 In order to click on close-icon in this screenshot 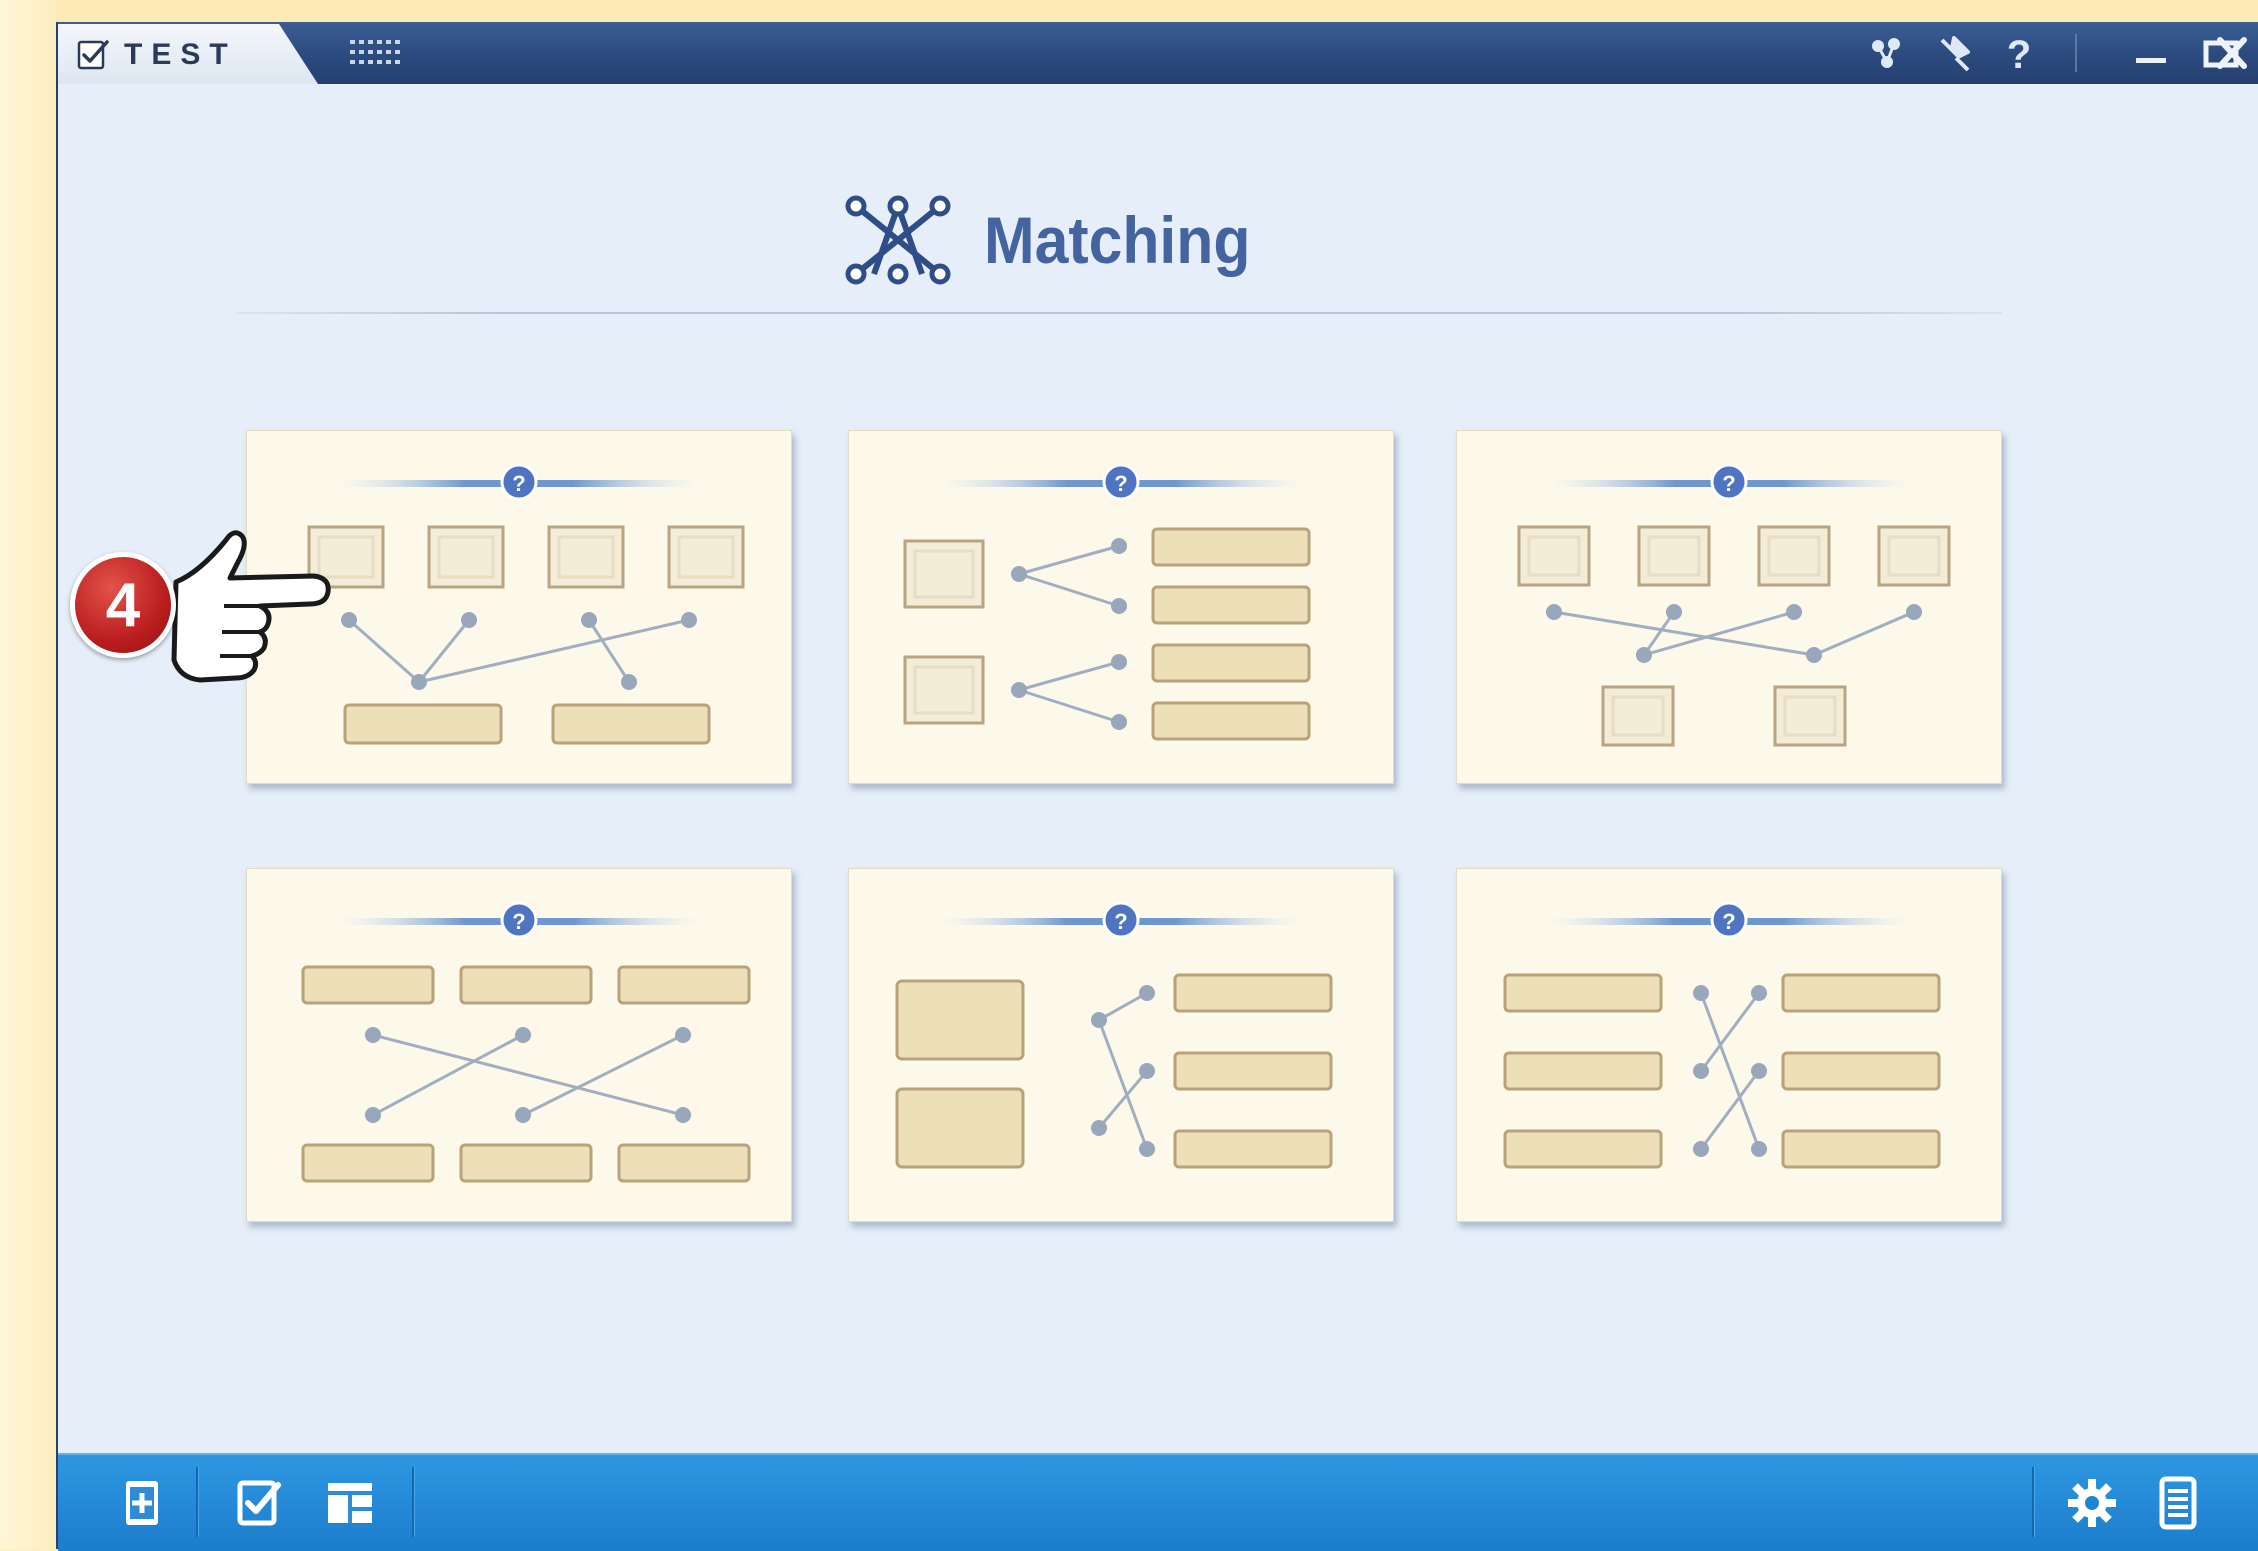, I will do `click(2232, 53)`.